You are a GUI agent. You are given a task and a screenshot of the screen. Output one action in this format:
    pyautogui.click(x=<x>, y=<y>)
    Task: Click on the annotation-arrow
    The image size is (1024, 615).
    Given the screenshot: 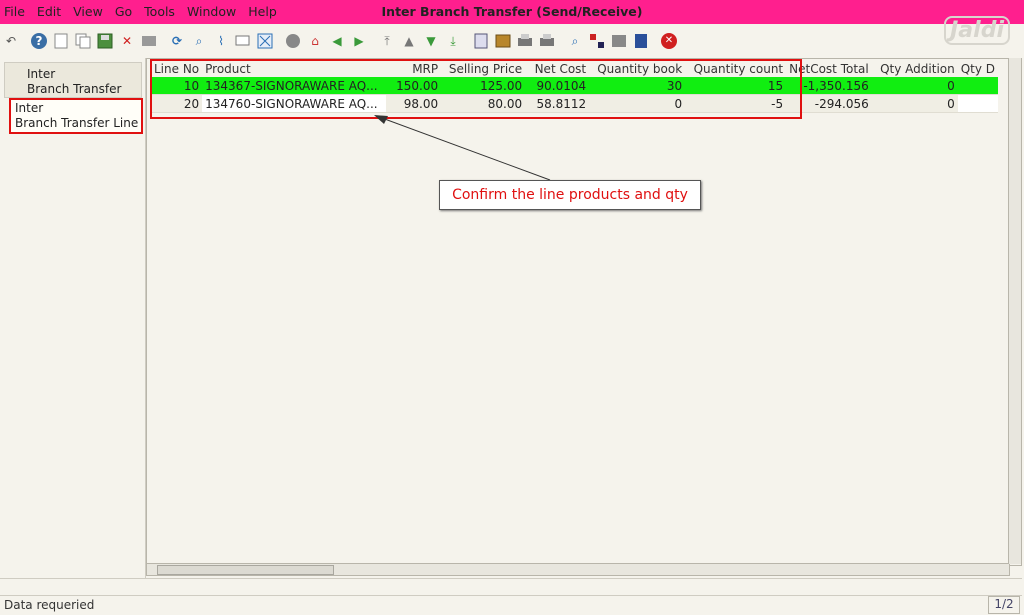 What is the action you would take?
    pyautogui.click(x=462, y=148)
    